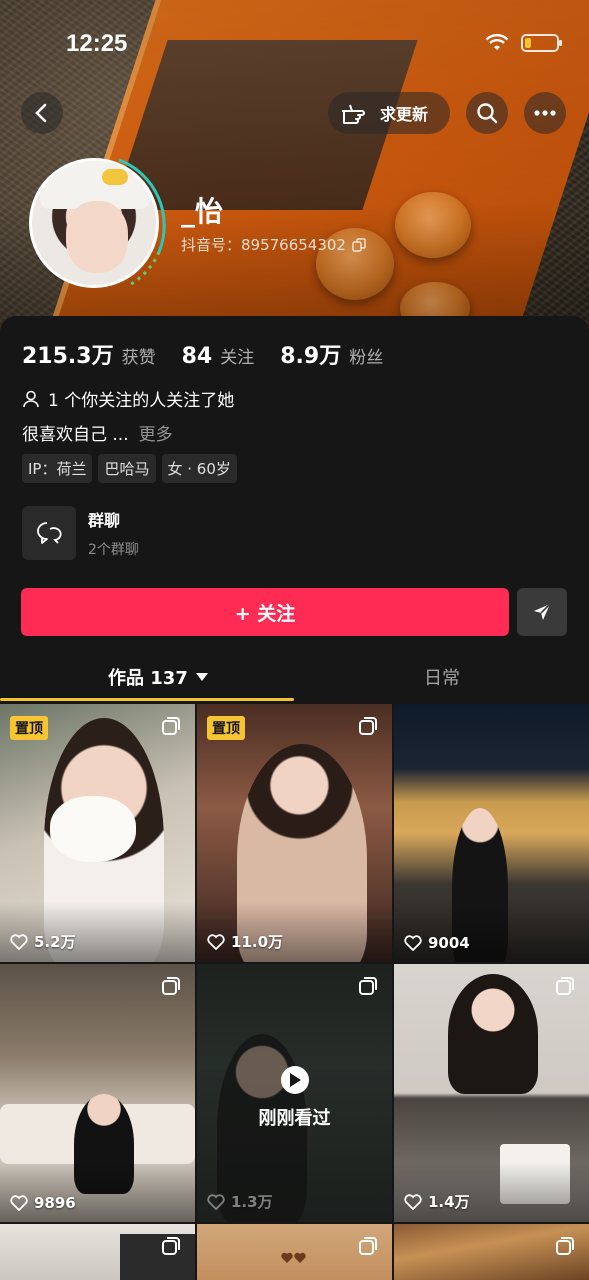  I want to click on avatar, so click(96, 225).